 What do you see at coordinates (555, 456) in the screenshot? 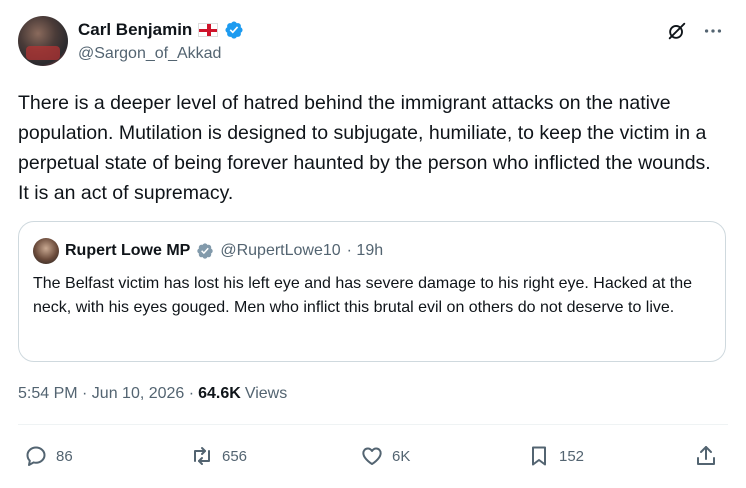
I see `bookmark-button: 152` at bounding box center [555, 456].